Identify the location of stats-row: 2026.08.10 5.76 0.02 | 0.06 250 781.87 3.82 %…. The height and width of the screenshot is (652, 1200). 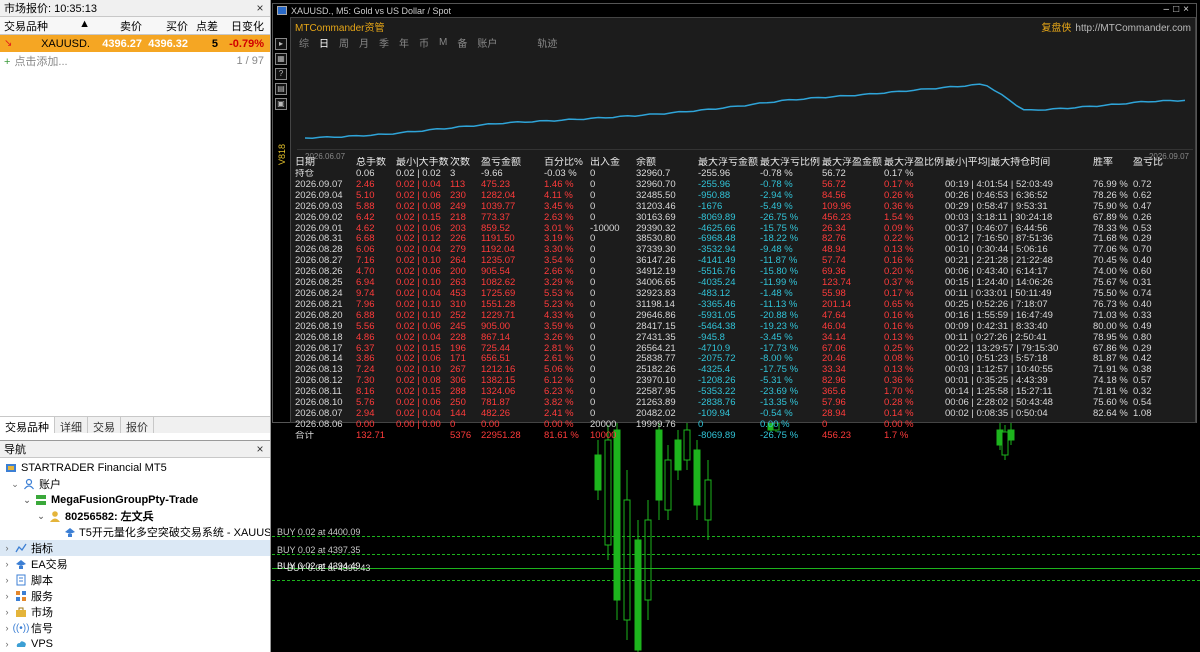
(745, 403).